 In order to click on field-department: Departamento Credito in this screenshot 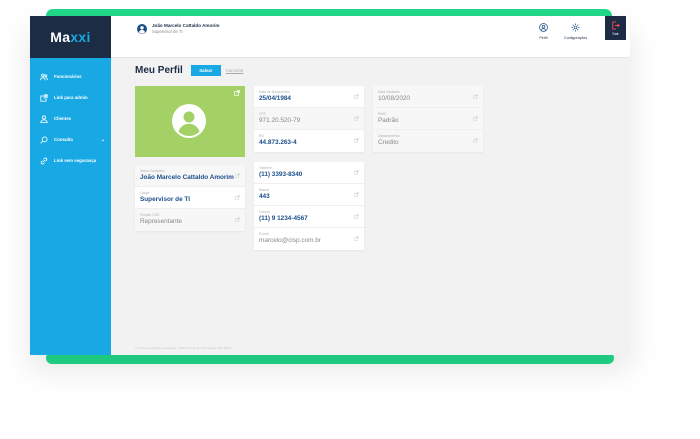, I will do `click(428, 141)`.